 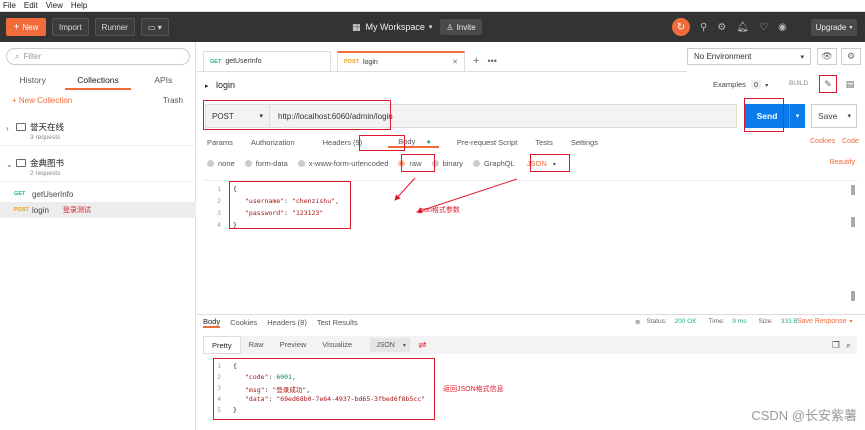 What do you see at coordinates (681, 27) in the screenshot?
I see `sync-icon: ↻` at bounding box center [681, 27].